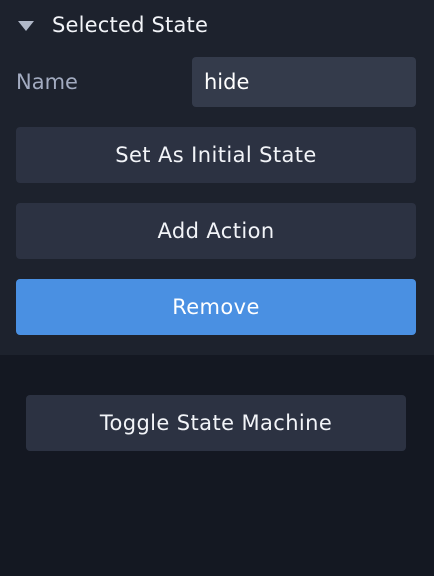 The width and height of the screenshot is (434, 576). Describe the element at coordinates (304, 82) in the screenshot. I see `name-input` at that location.